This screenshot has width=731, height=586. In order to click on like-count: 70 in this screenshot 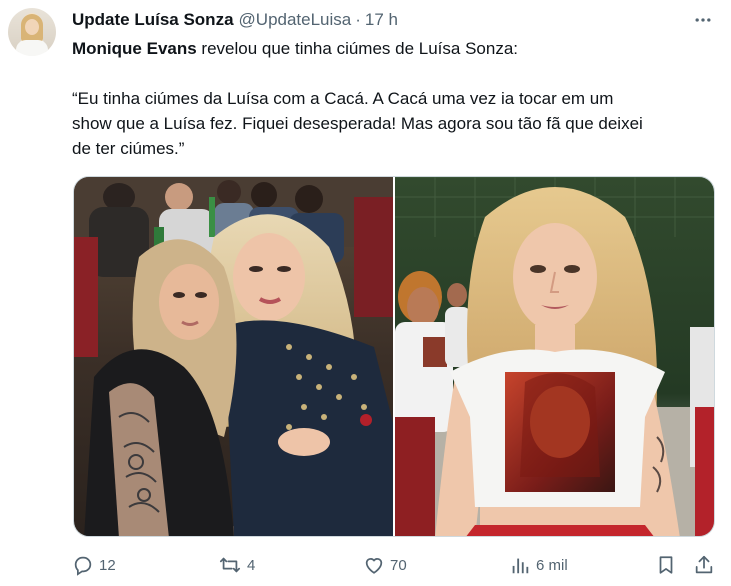, I will do `click(398, 565)`.